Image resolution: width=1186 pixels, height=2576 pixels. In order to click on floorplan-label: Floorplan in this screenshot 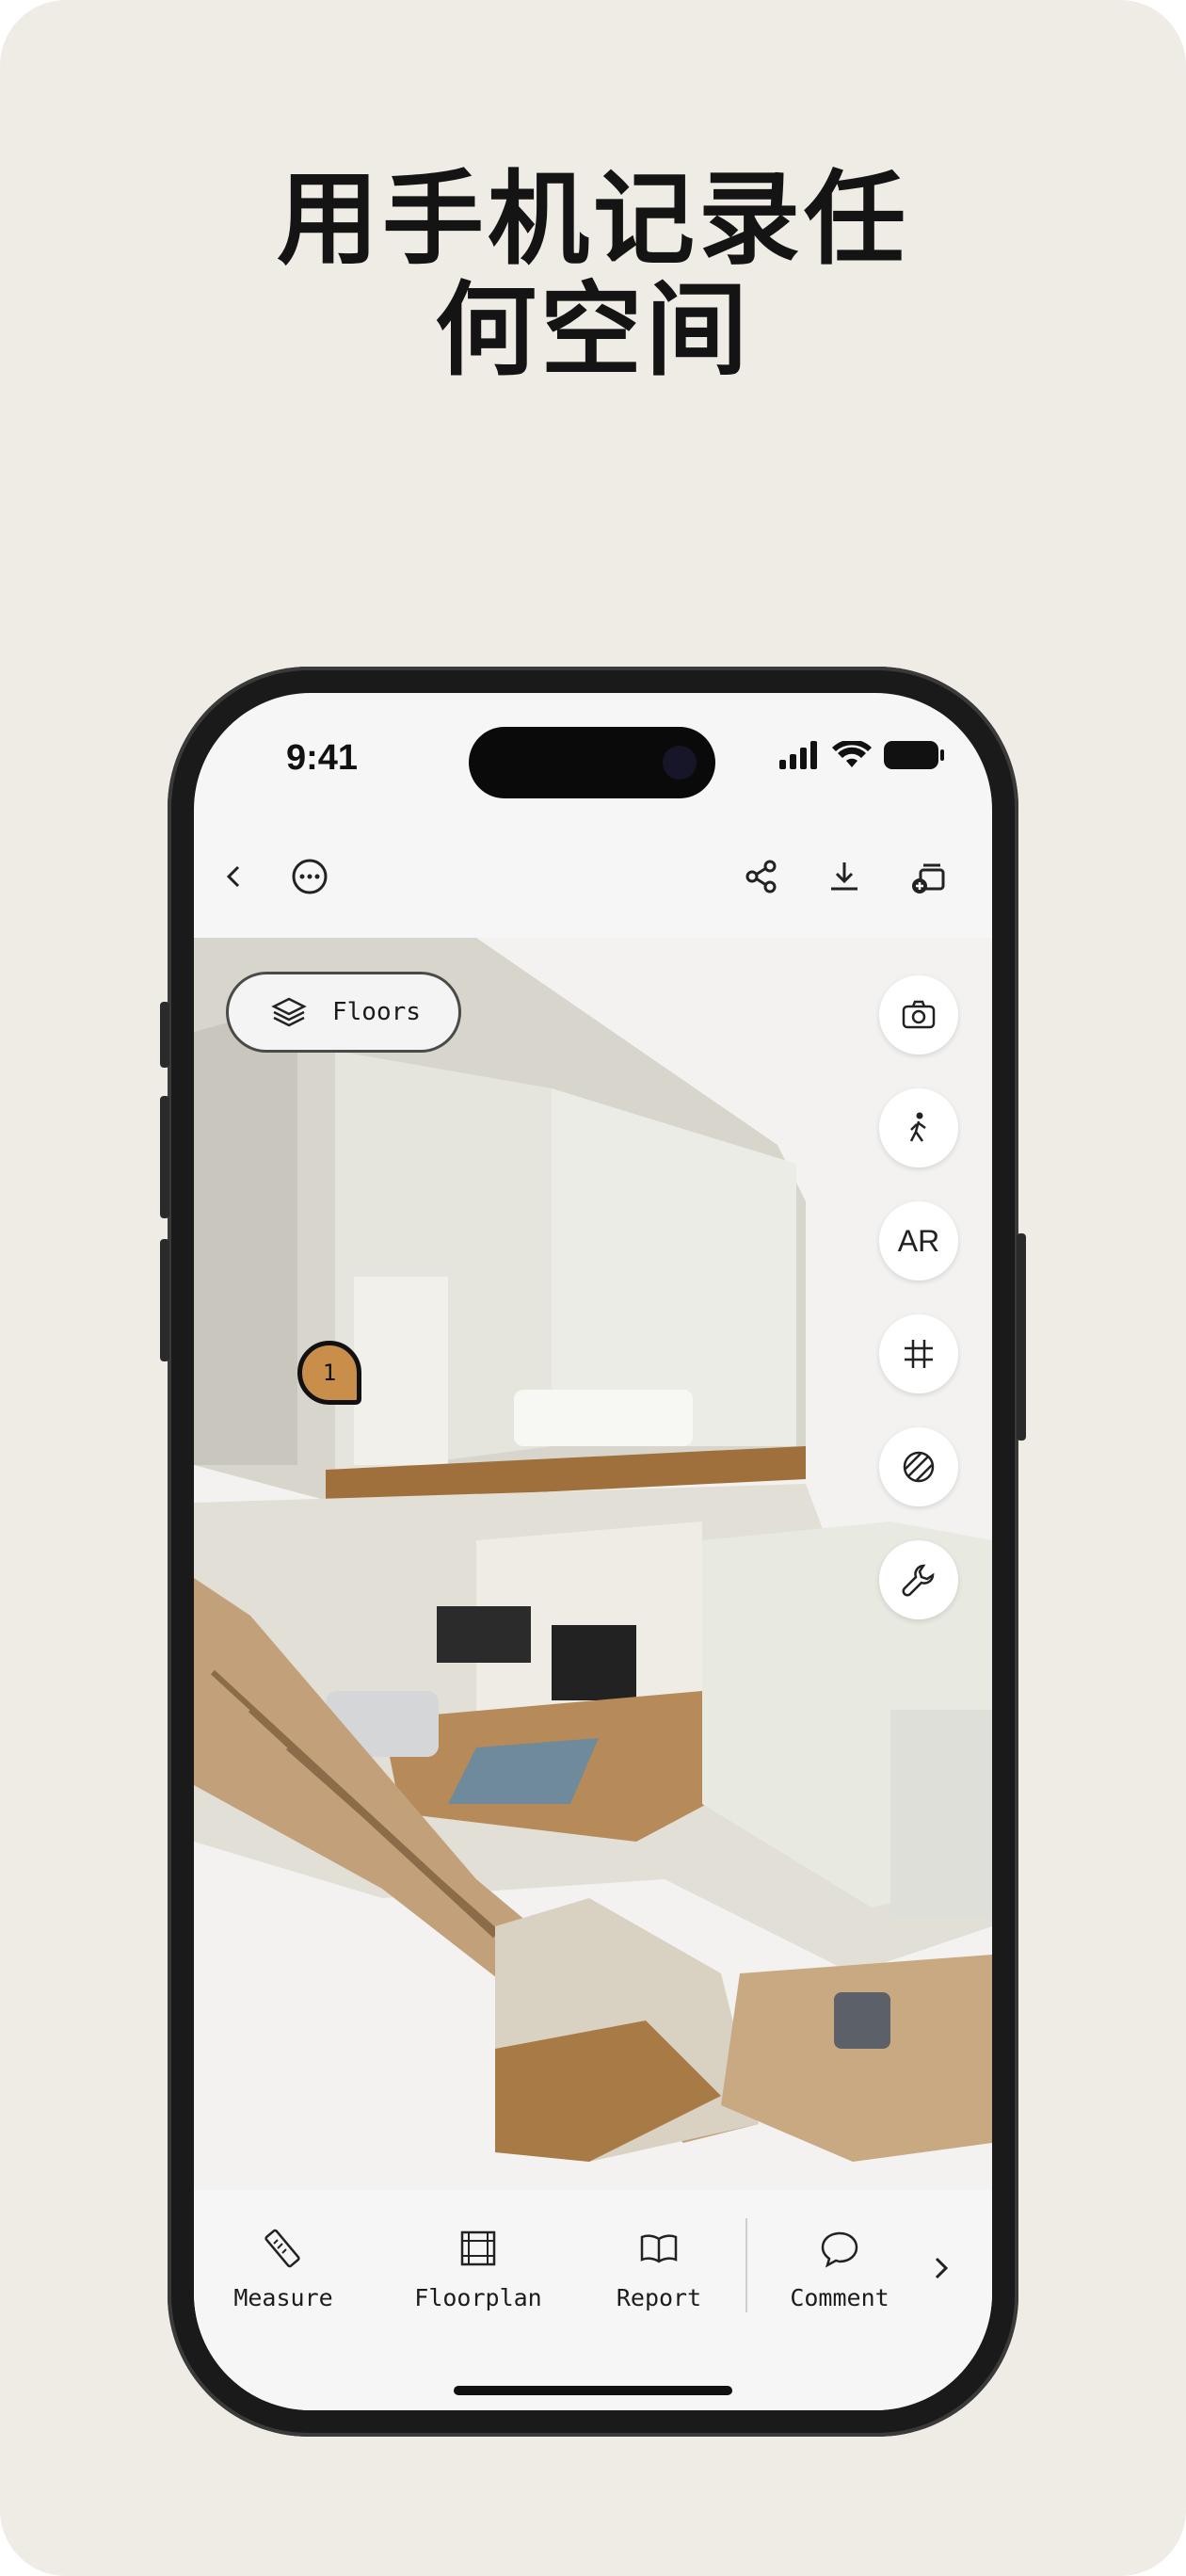, I will do `click(478, 2297)`.